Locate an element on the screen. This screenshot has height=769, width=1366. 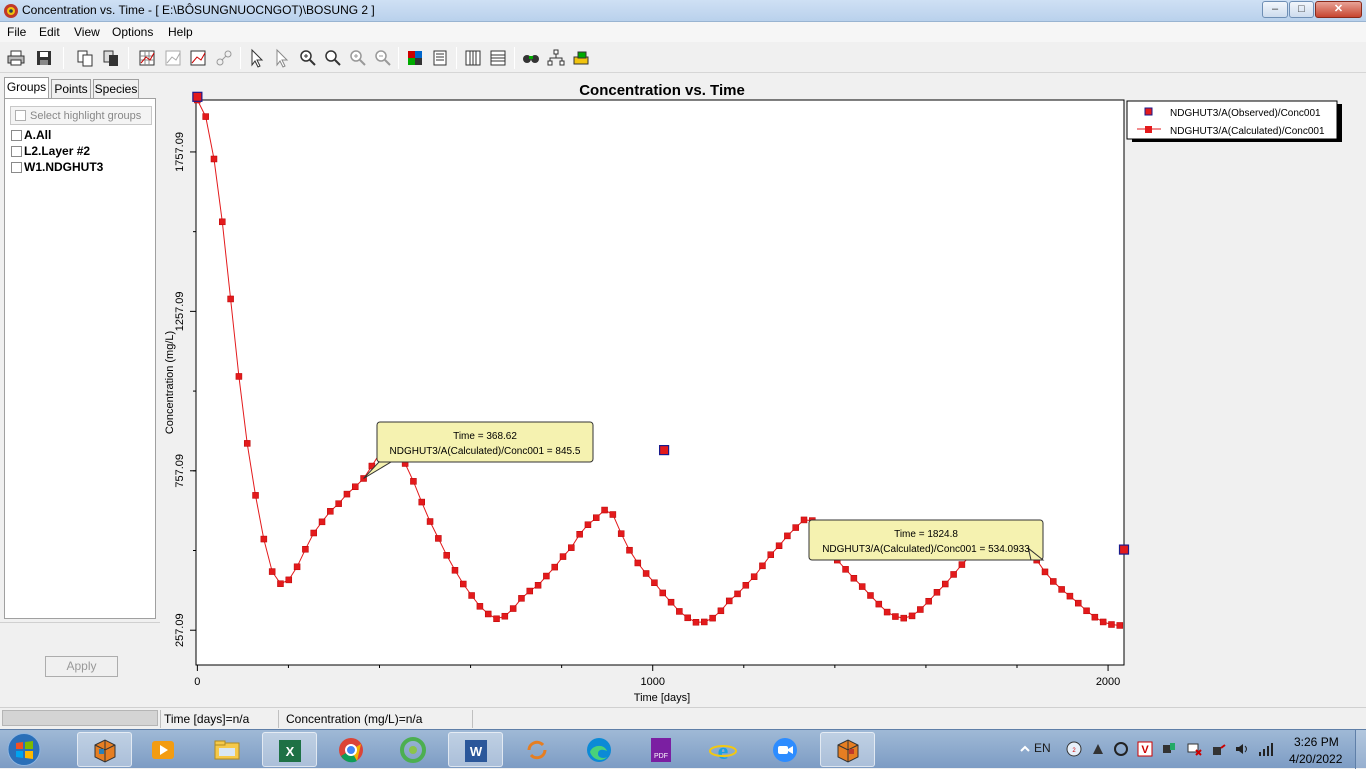
ie-icon: e is located at coordinates (723, 749).